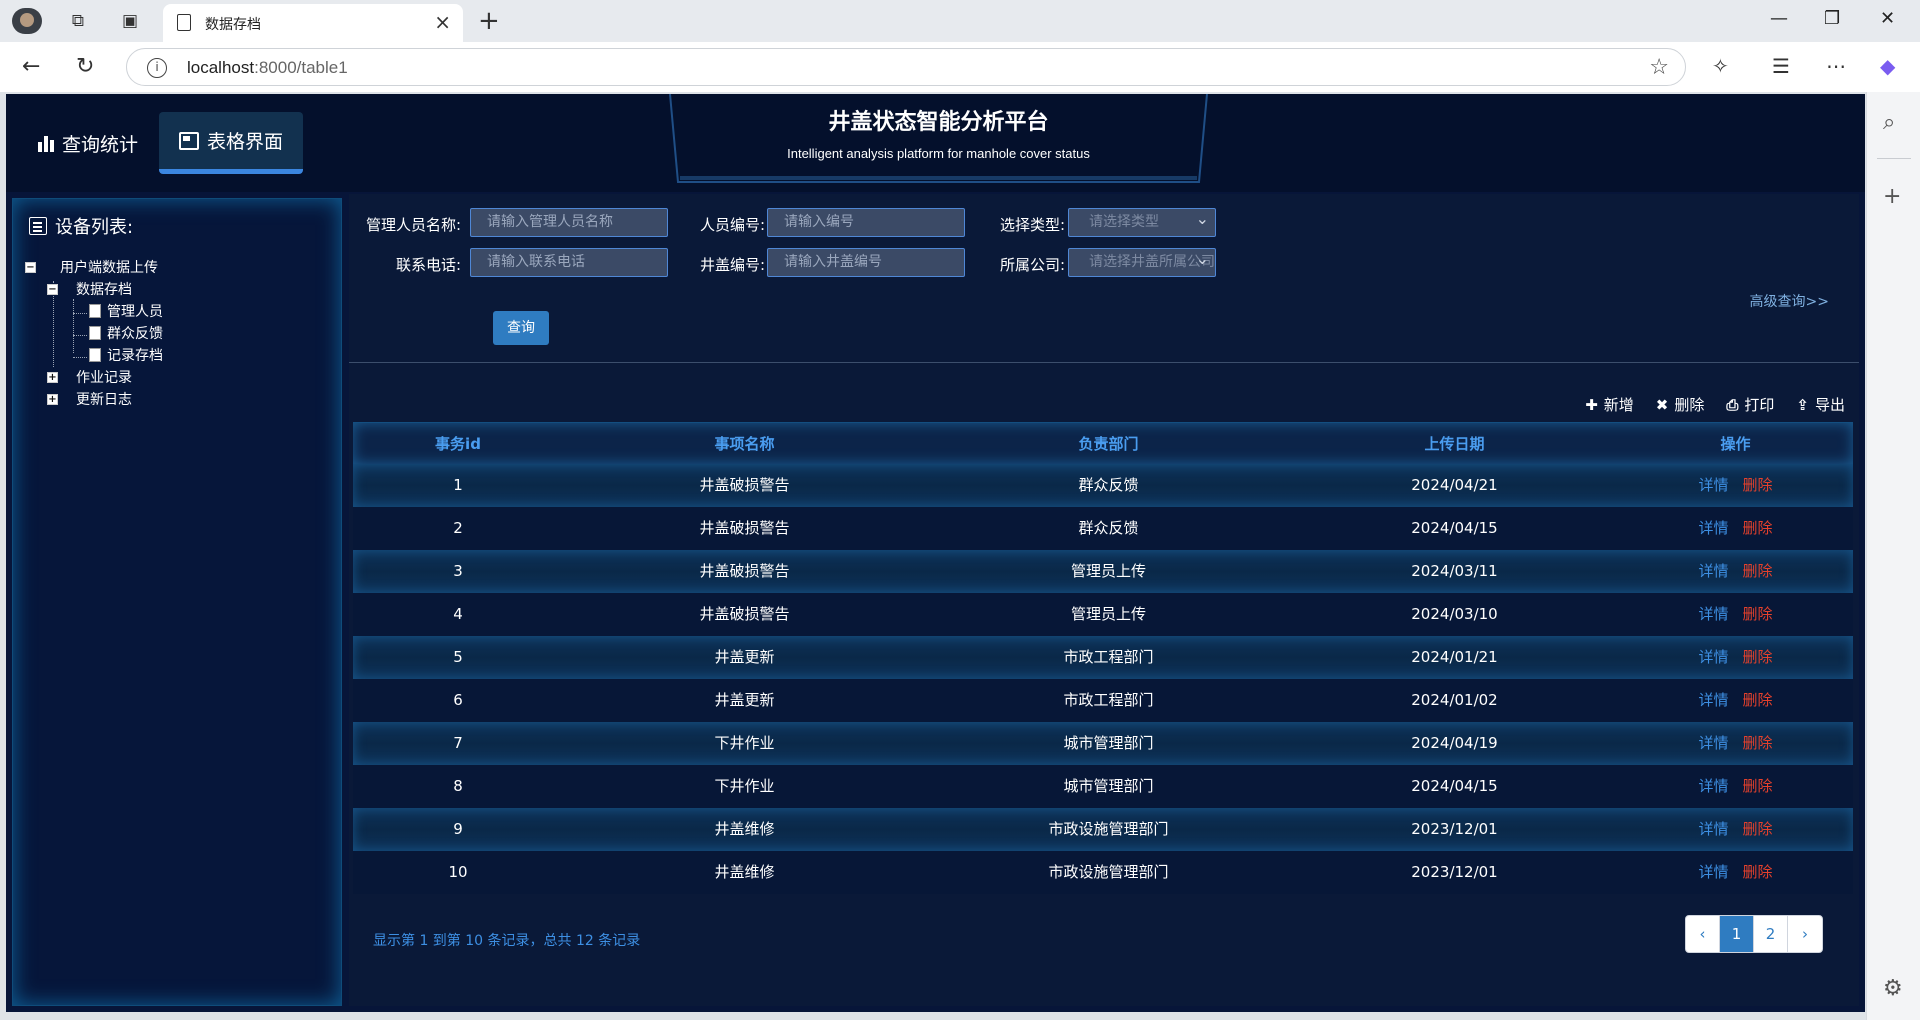 The image size is (1920, 1020). I want to click on cell-upload-date: 2024/04/21, so click(1454, 485).